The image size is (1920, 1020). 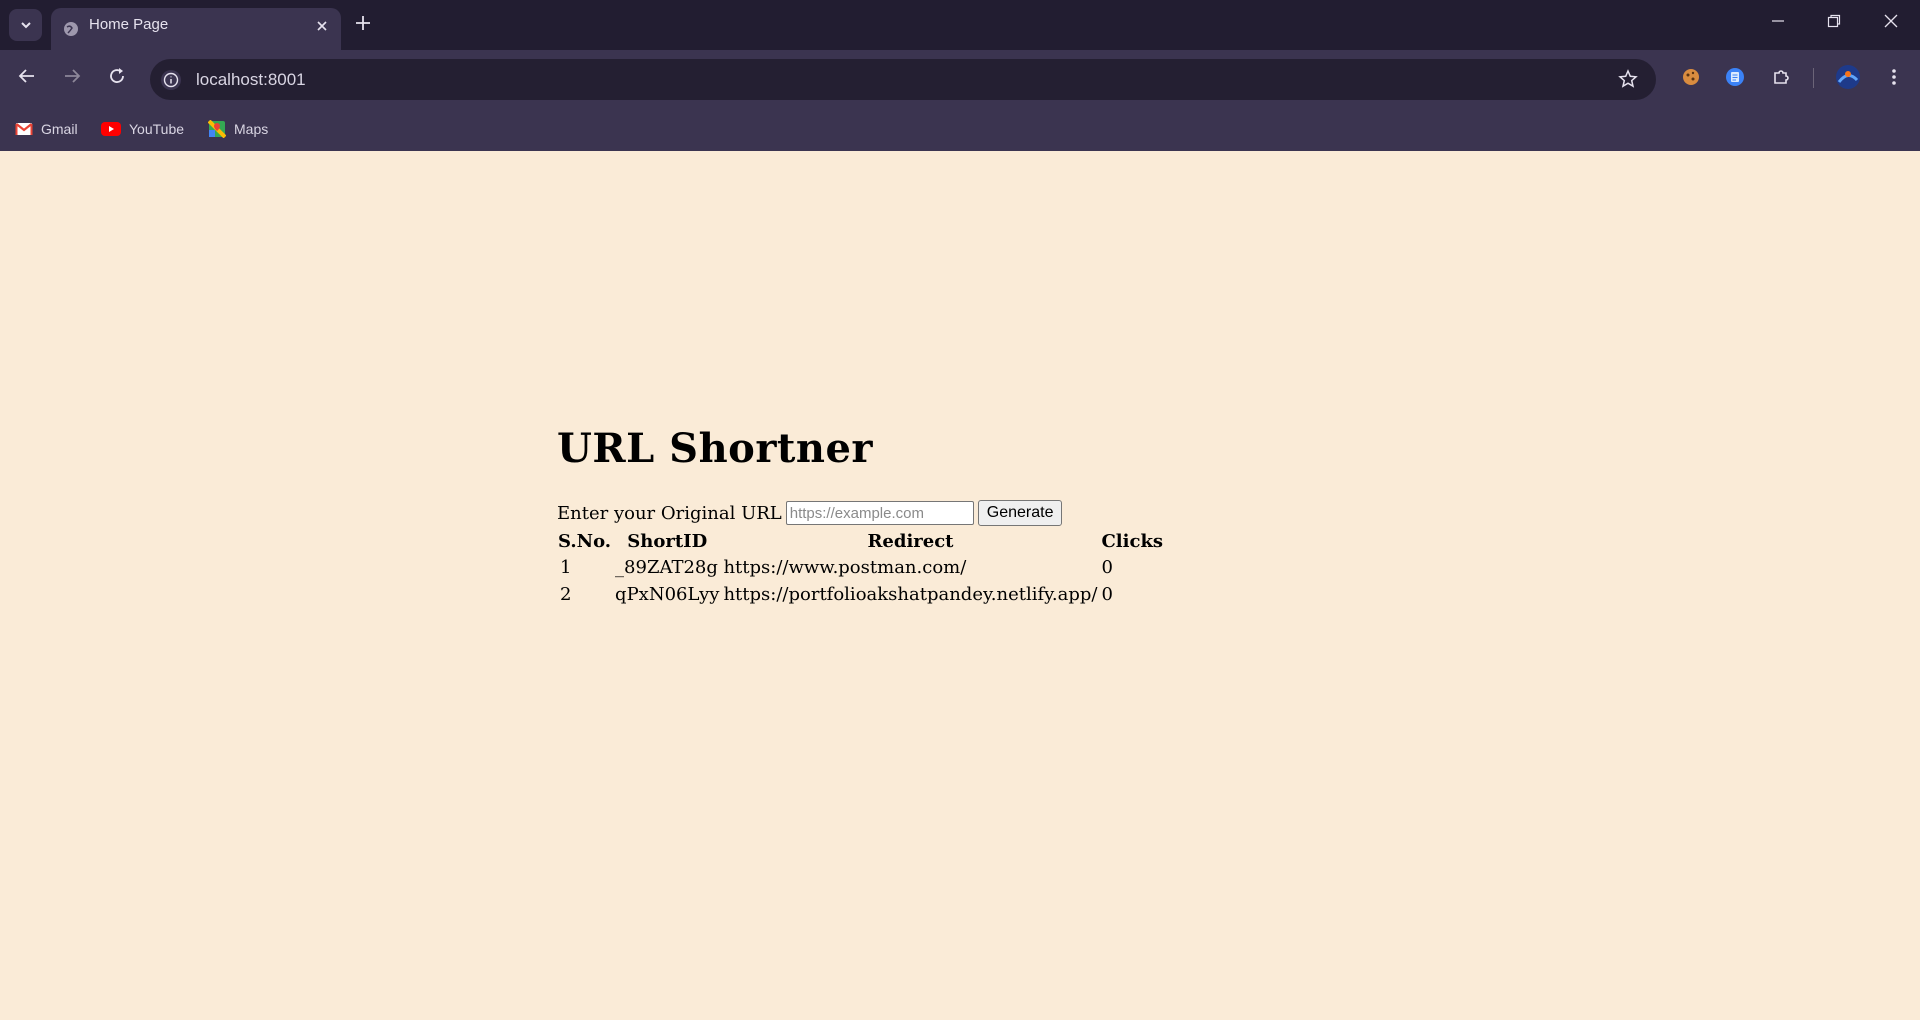 I want to click on shorten-form: Enter your Original URL Generate, so click(x=861, y=513).